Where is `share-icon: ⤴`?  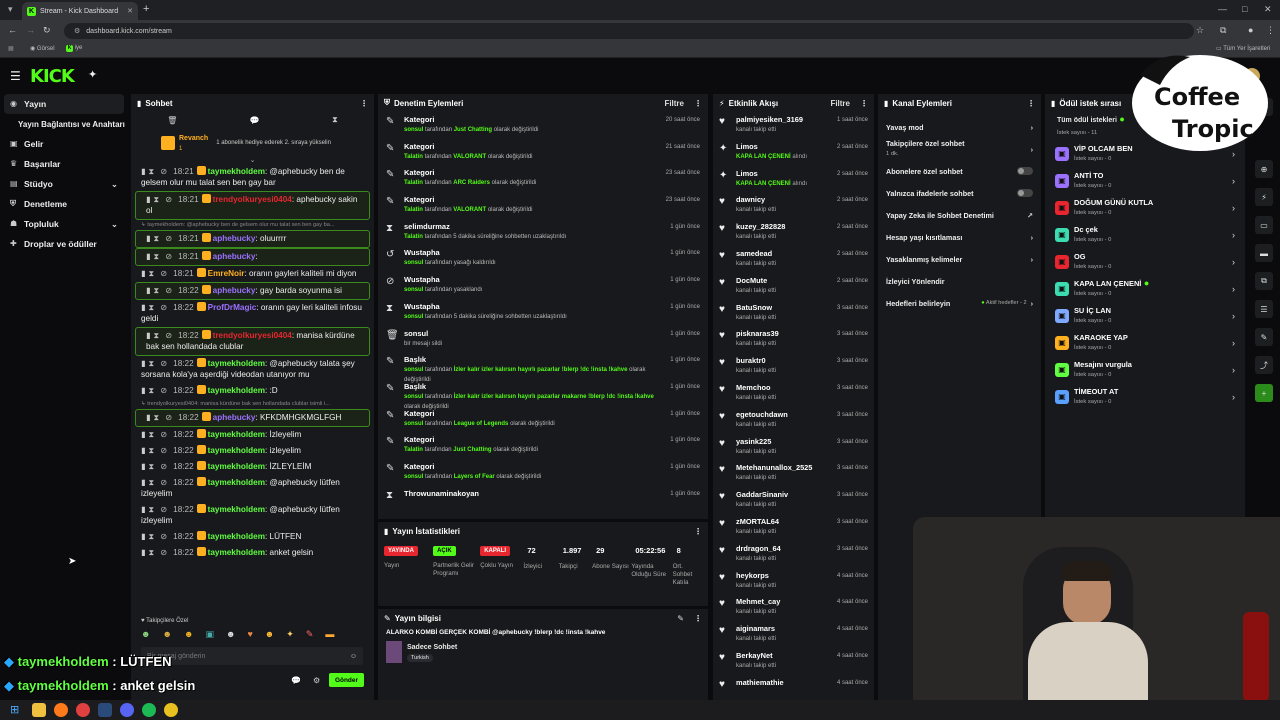
share-icon: ⤴ is located at coordinates (1264, 365).